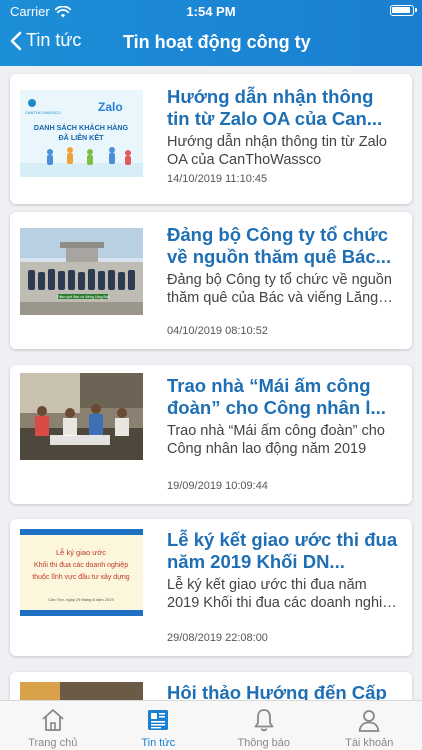 This screenshot has height=750, width=422. I want to click on hcm-caption: Thăm quê Bác và Viếng Lăng Bác, so click(82, 297).